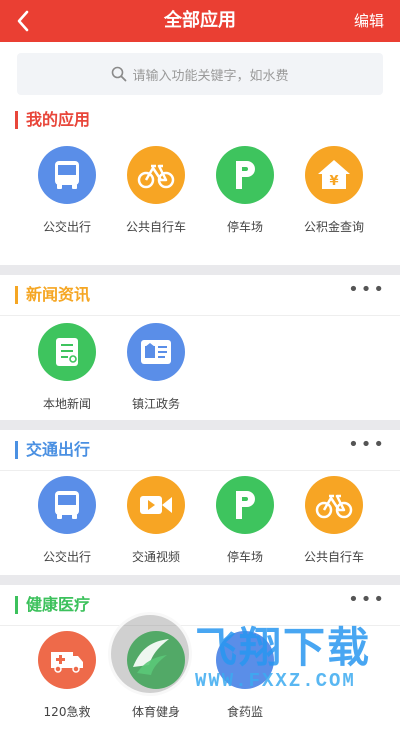 The height and width of the screenshot is (731, 400). Describe the element at coordinates (156, 505) in the screenshot. I see `video-camera-icon` at that location.